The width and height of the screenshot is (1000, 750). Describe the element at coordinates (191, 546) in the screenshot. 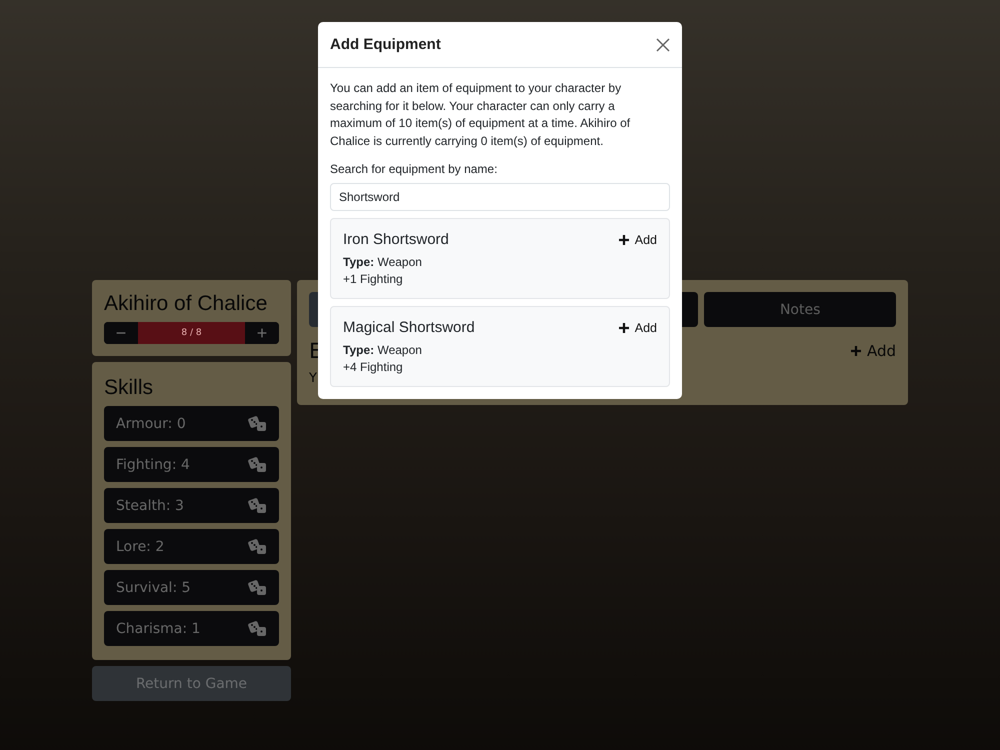

I see `skill-button: Lore: 2` at that location.